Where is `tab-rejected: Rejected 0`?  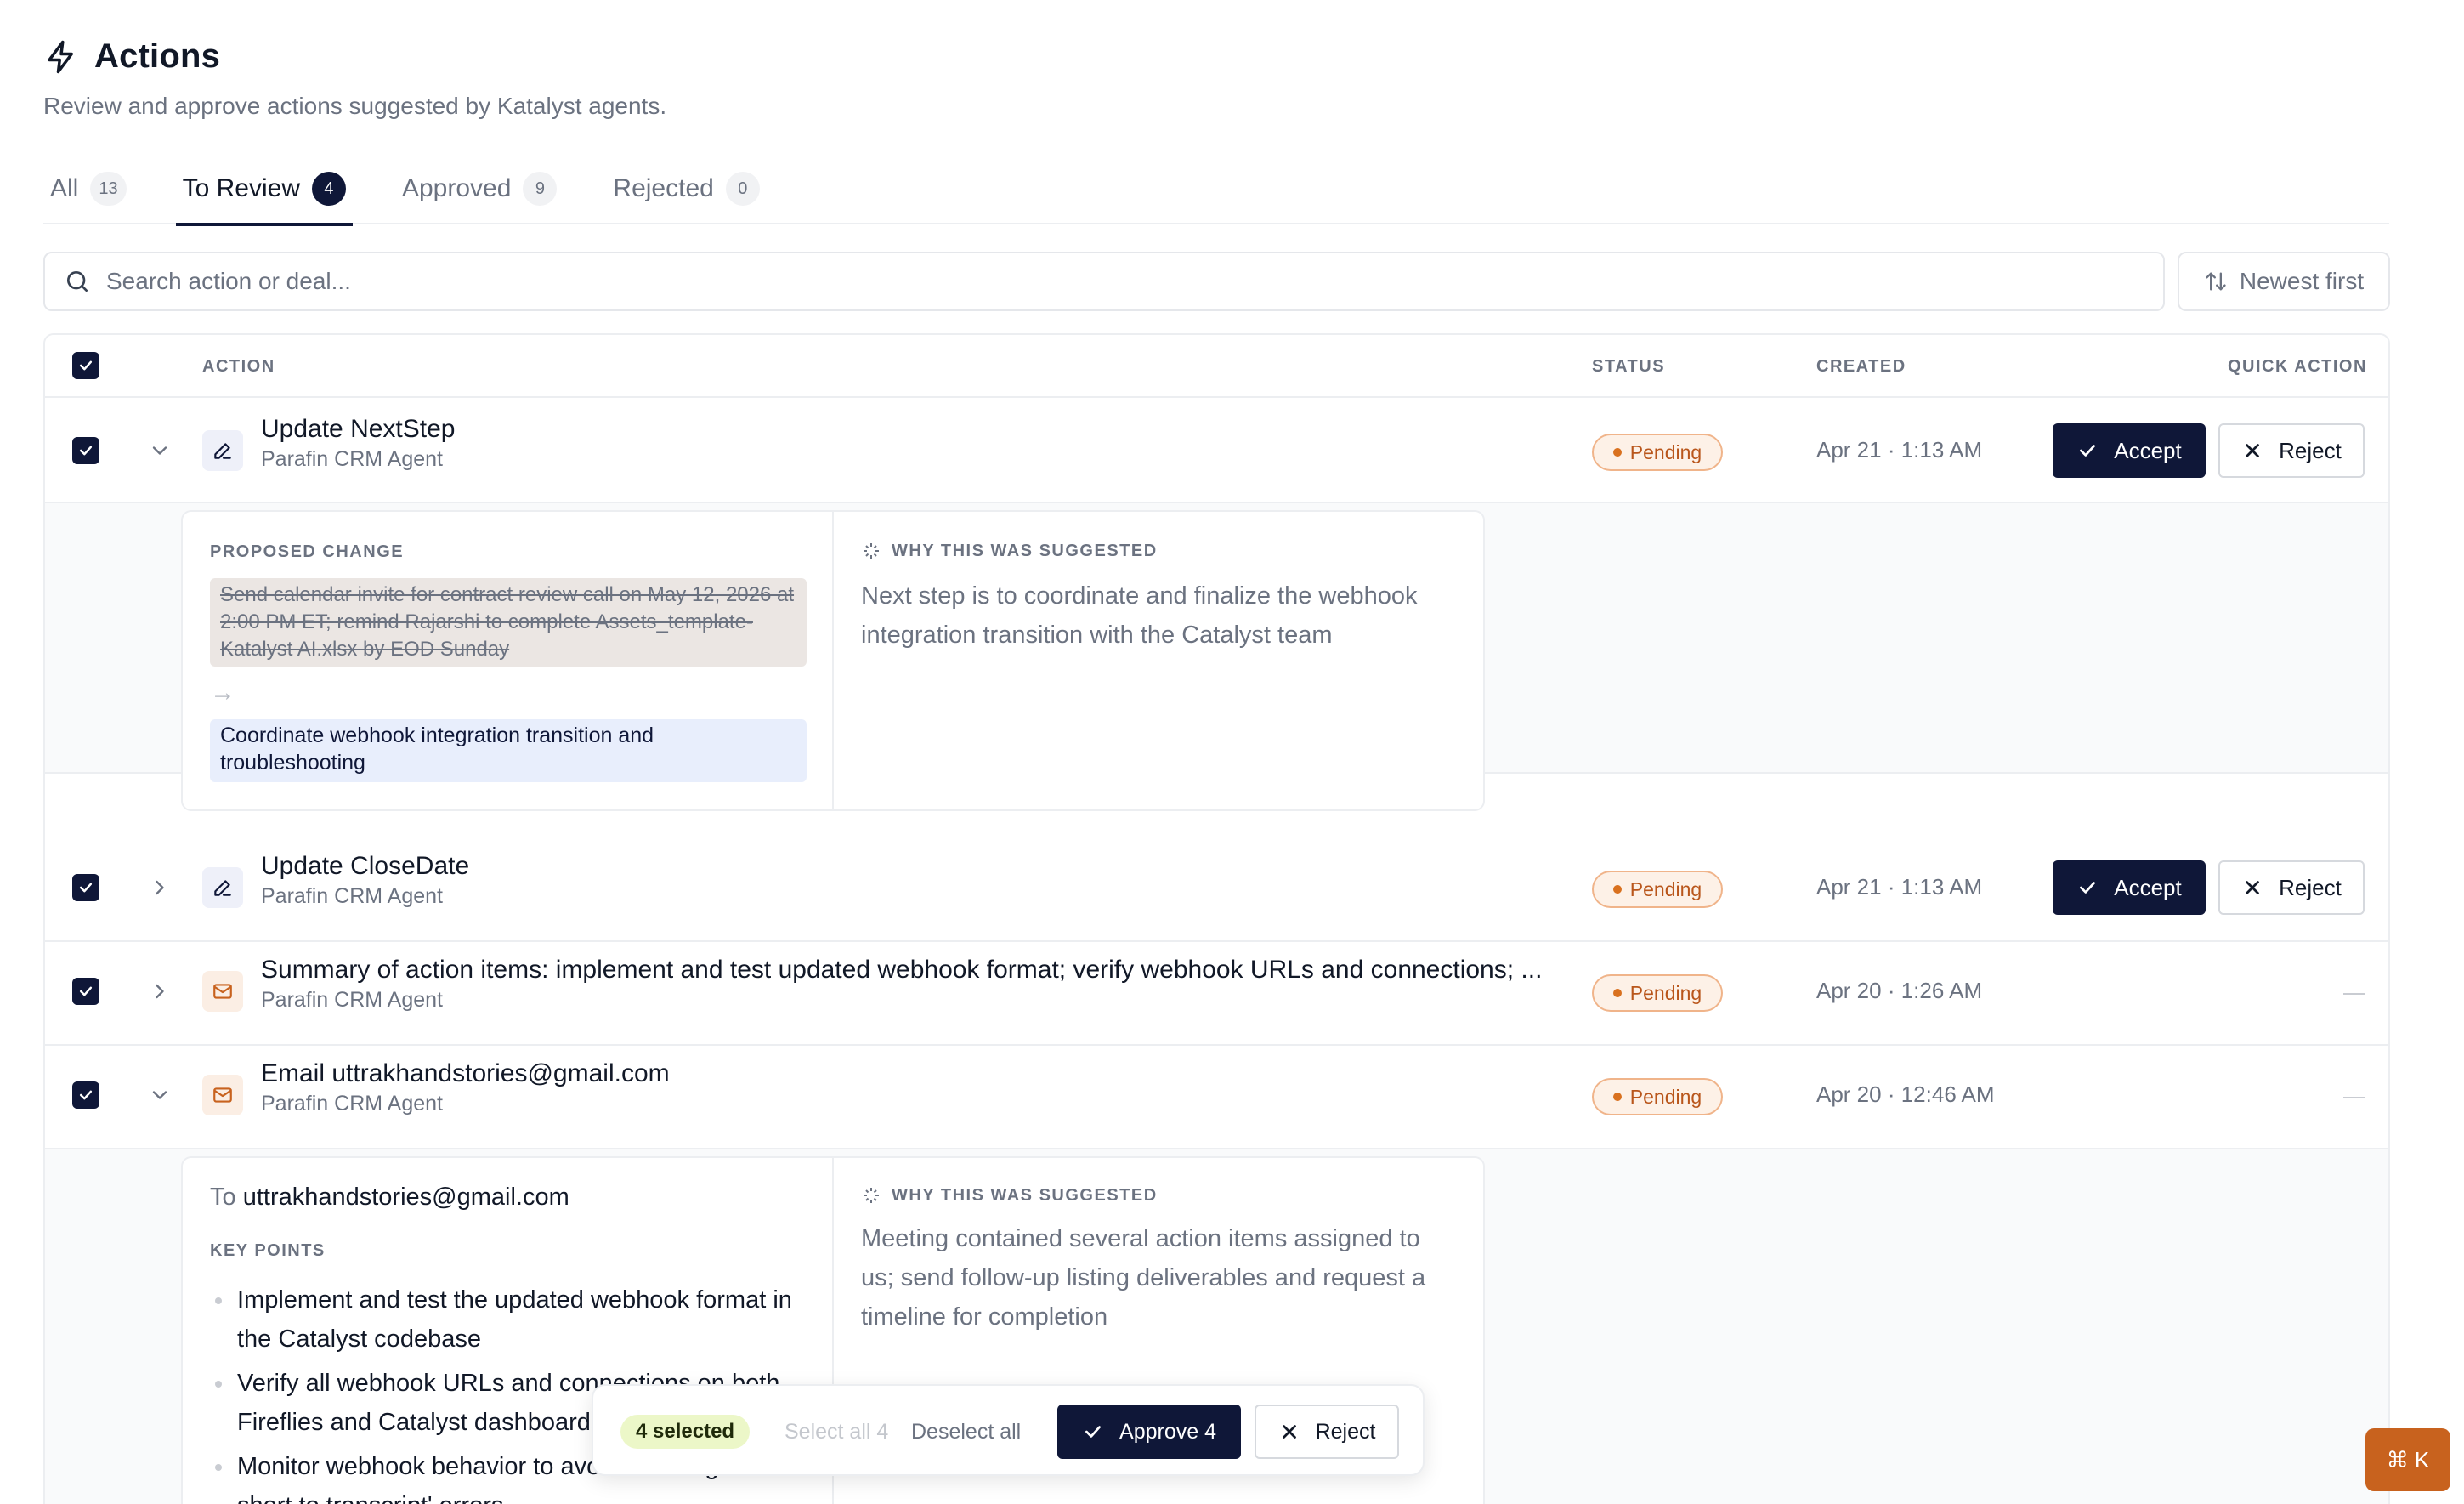 tab-rejected: Rejected 0 is located at coordinates (686, 188).